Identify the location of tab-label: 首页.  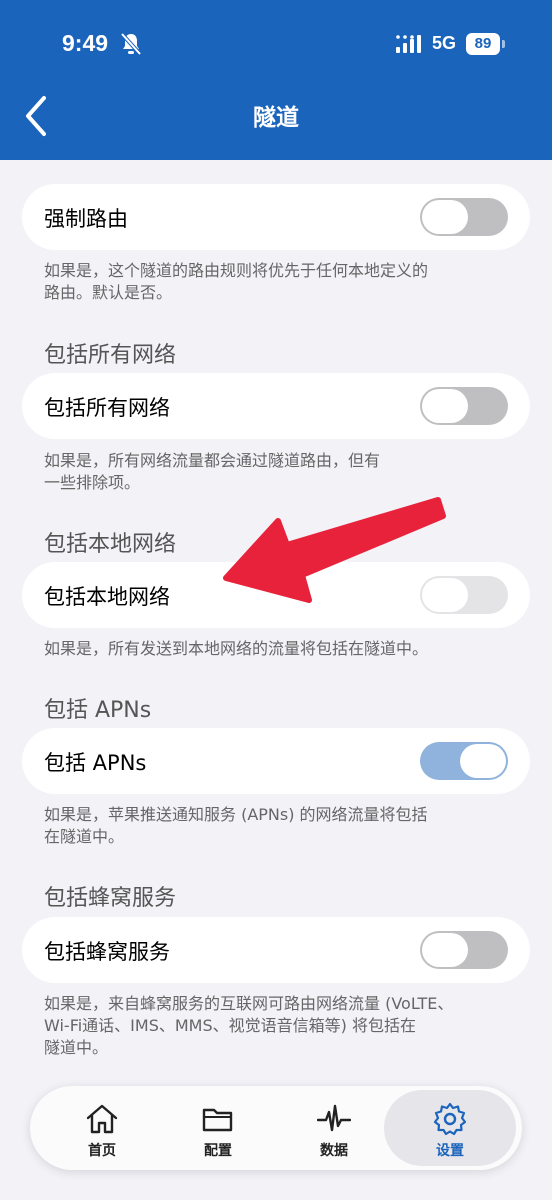
(102, 1151).